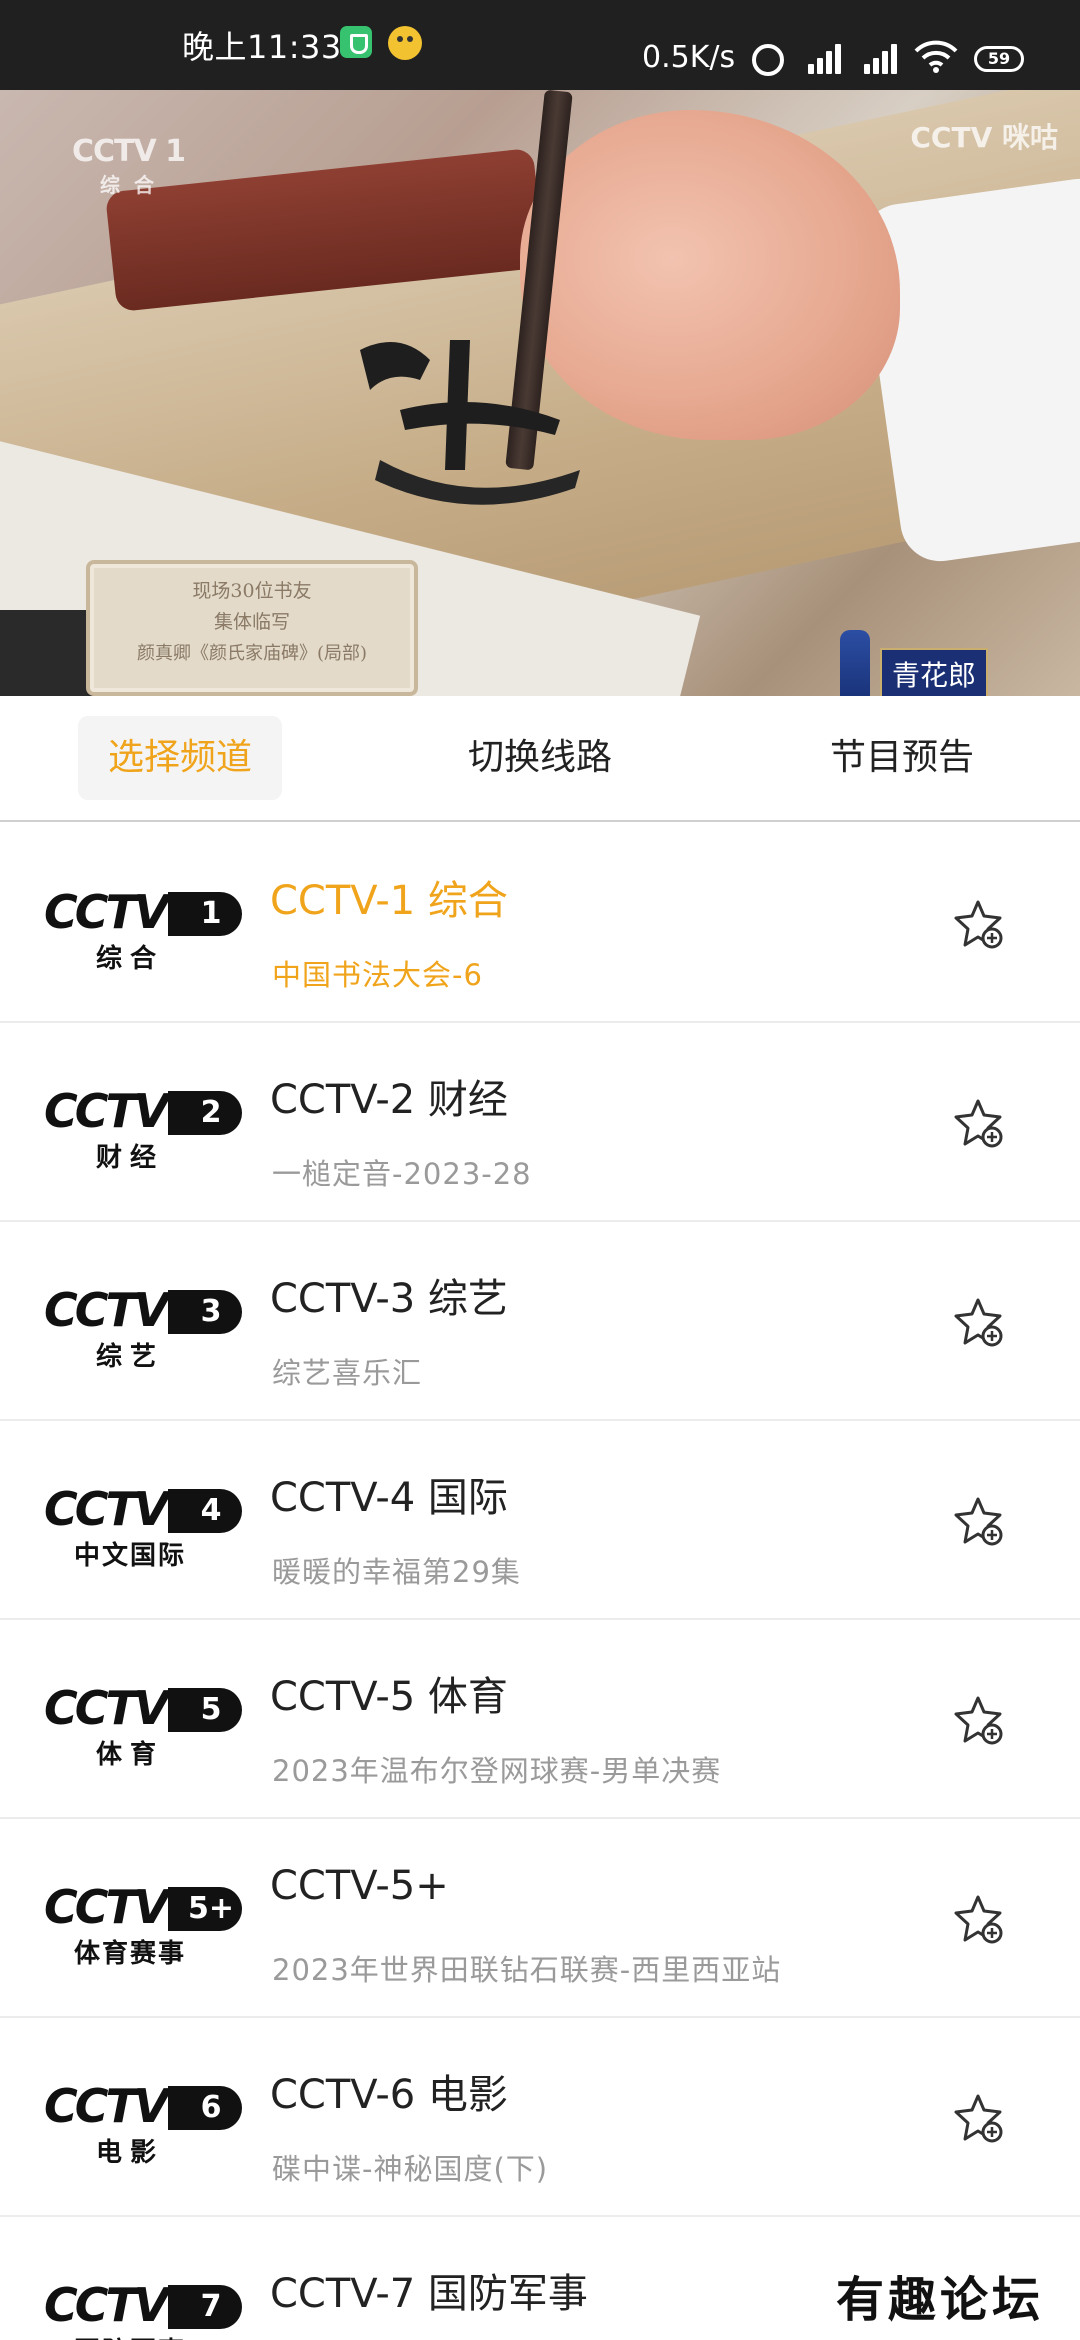 The image size is (1080, 2340). I want to click on network-speed: 0.5K/s, so click(689, 57).